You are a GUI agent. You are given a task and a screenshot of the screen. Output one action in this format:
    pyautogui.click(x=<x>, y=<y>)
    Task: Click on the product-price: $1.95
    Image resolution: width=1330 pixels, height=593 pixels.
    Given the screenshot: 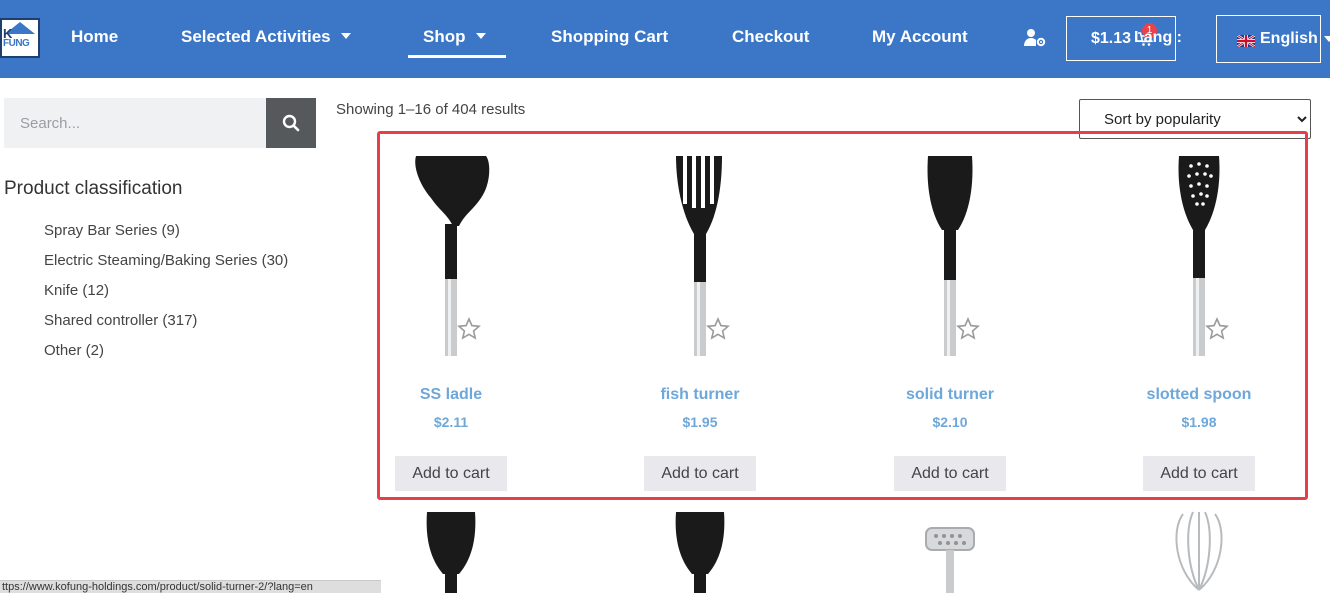 What is the action you would take?
    pyautogui.click(x=700, y=422)
    